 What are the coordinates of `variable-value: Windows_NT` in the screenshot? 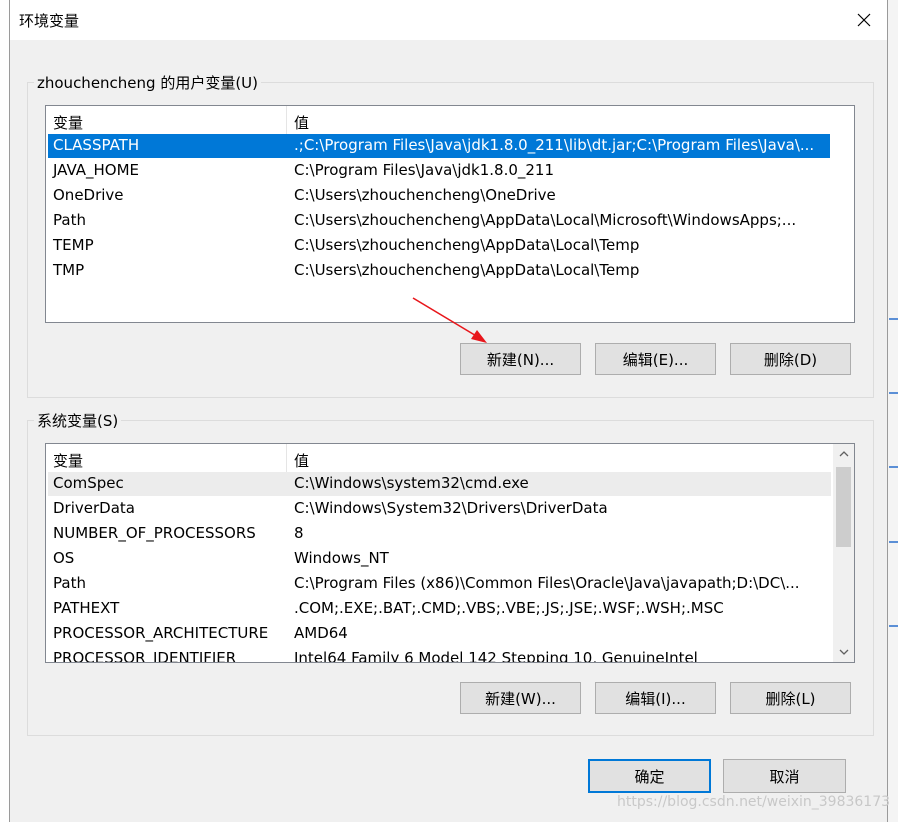 It's located at (341, 558).